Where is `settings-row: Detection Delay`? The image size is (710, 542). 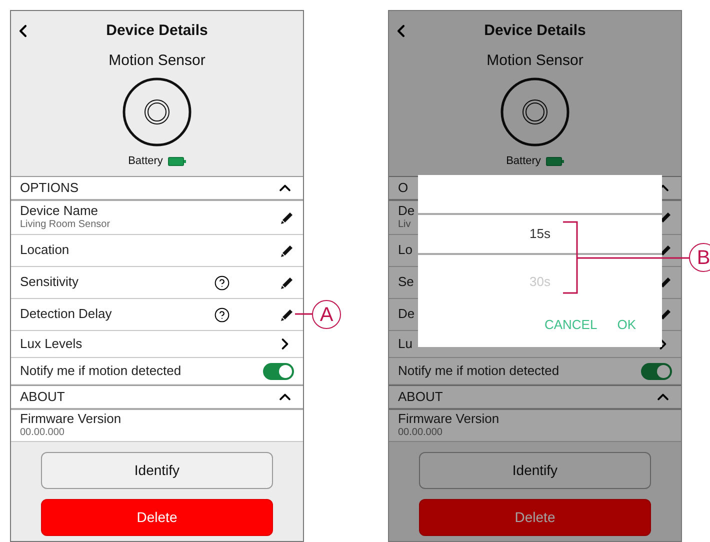
settings-row: Detection Delay is located at coordinates (157, 315).